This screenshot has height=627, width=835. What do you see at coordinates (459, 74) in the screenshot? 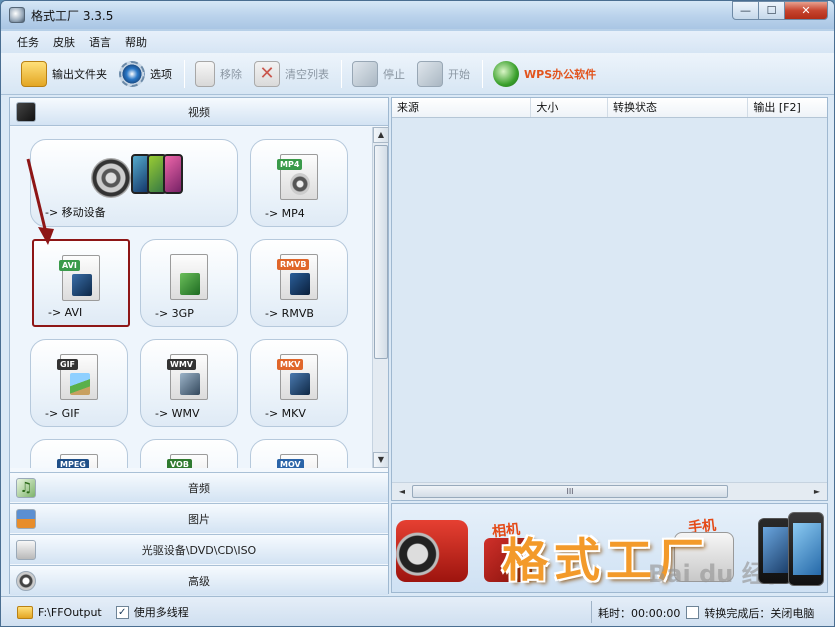
I see `start-label: 开始` at bounding box center [459, 74].